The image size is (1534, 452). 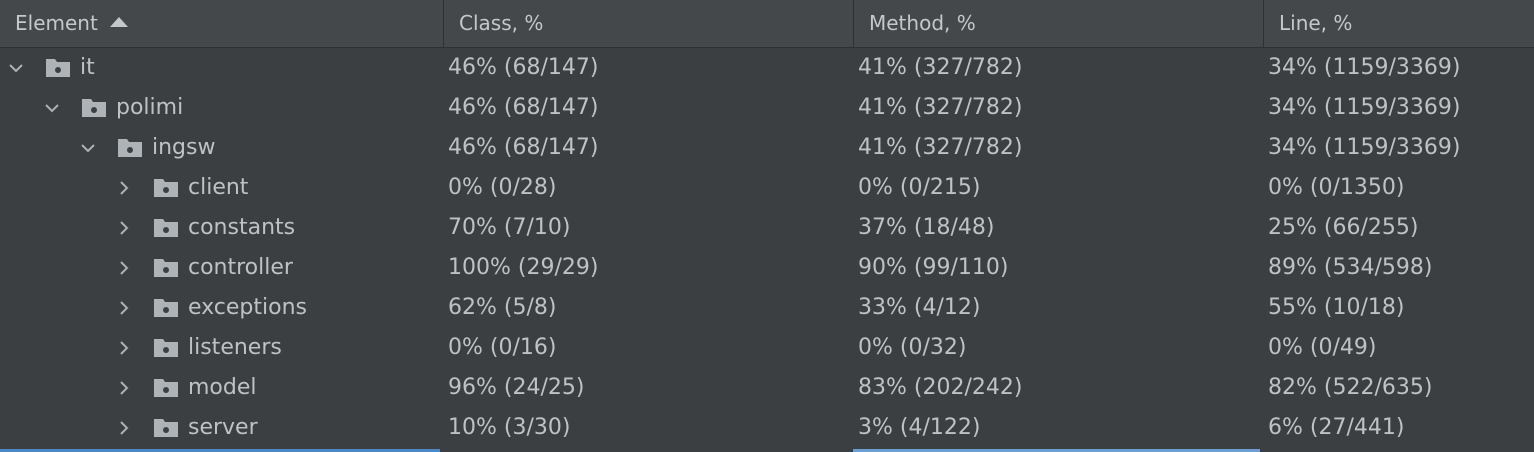 What do you see at coordinates (523, 267) in the screenshot?
I see `class-coverage-cell: 100% (29/29)` at bounding box center [523, 267].